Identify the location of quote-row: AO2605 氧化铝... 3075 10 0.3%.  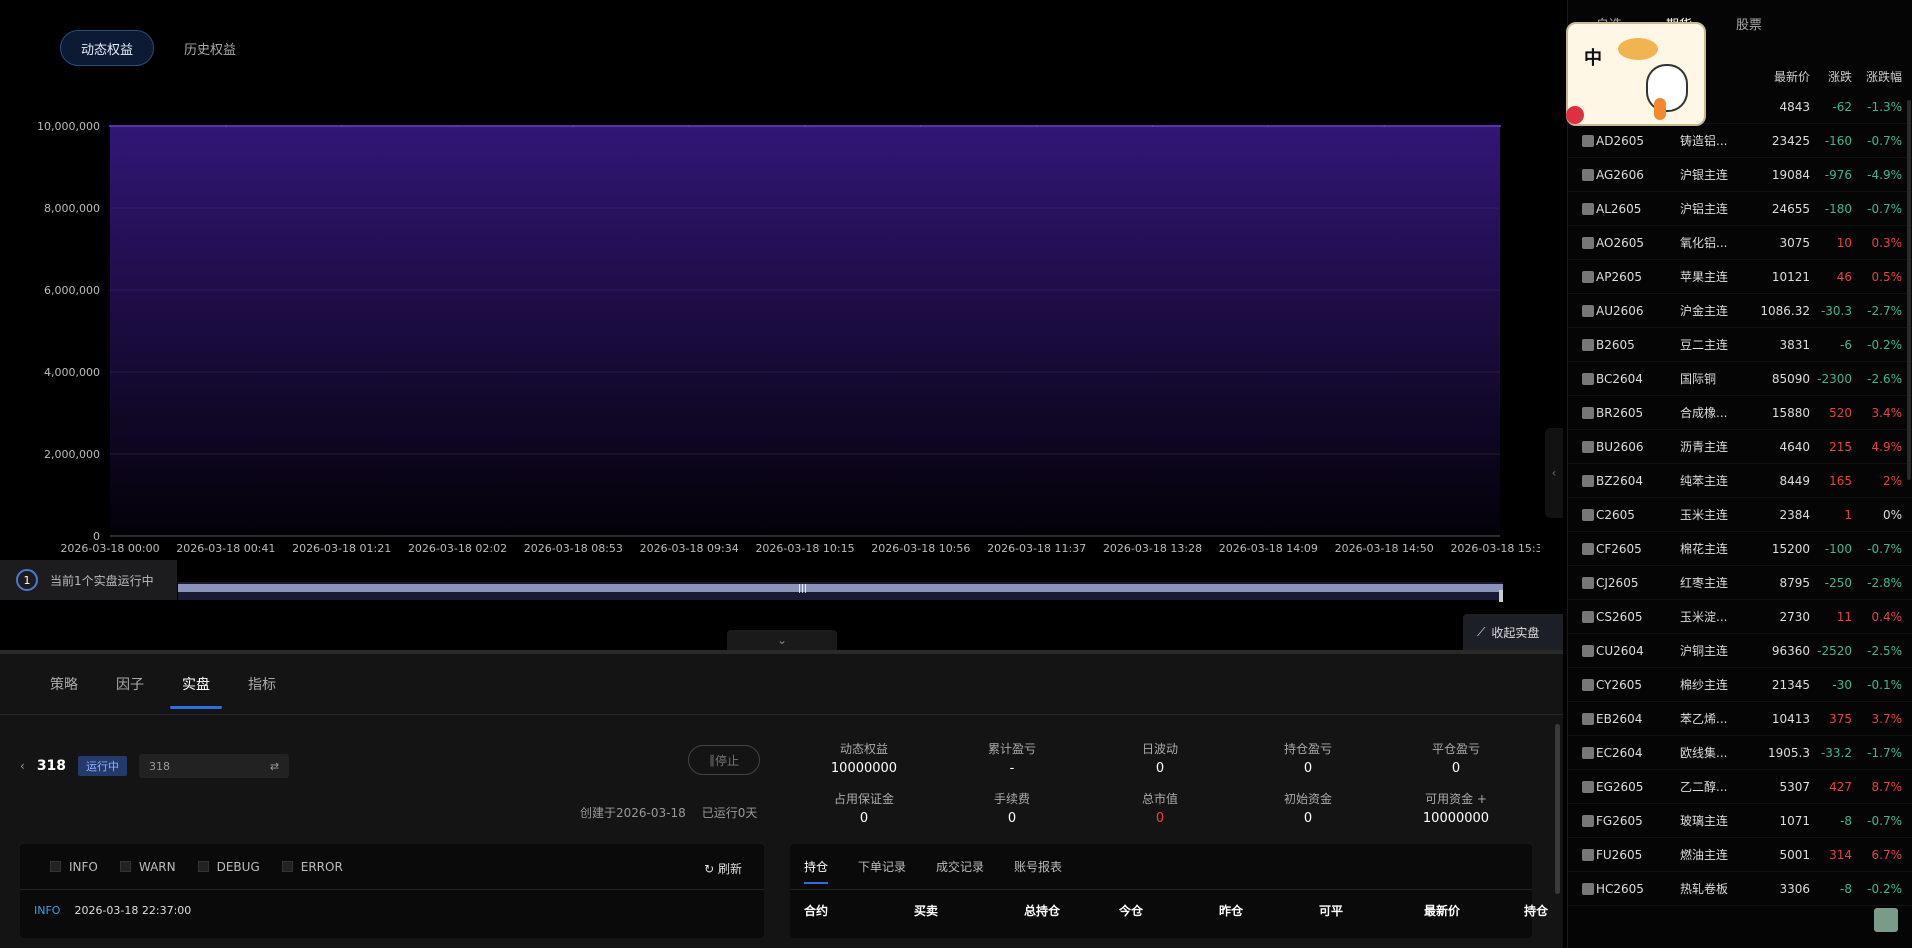
(1740, 243).